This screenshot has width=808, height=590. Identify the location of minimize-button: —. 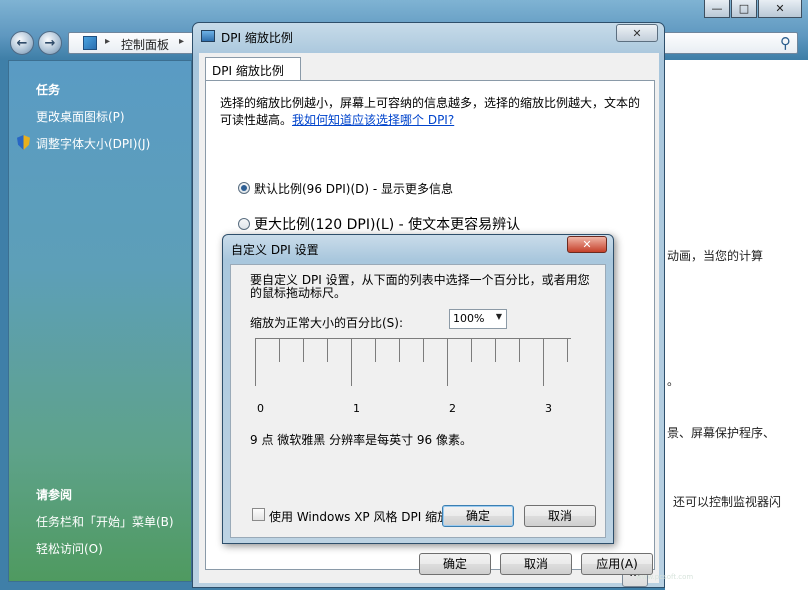
(717, 9).